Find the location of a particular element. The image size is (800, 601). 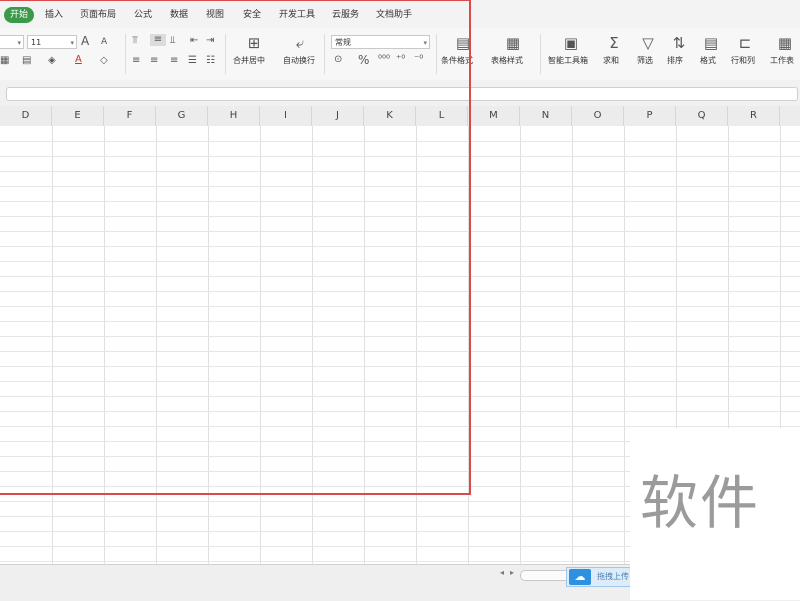

watermark-panel: 软件 is located at coordinates (715, 514).